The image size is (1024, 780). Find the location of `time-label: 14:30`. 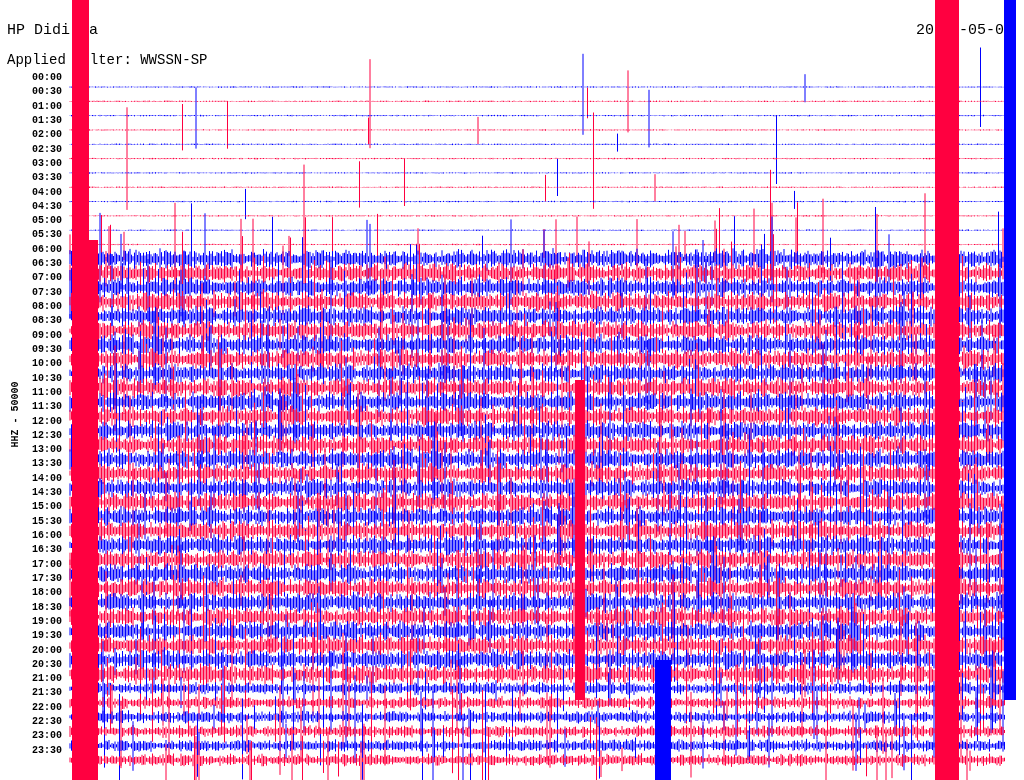

time-label: 14:30 is located at coordinates (46, 493).